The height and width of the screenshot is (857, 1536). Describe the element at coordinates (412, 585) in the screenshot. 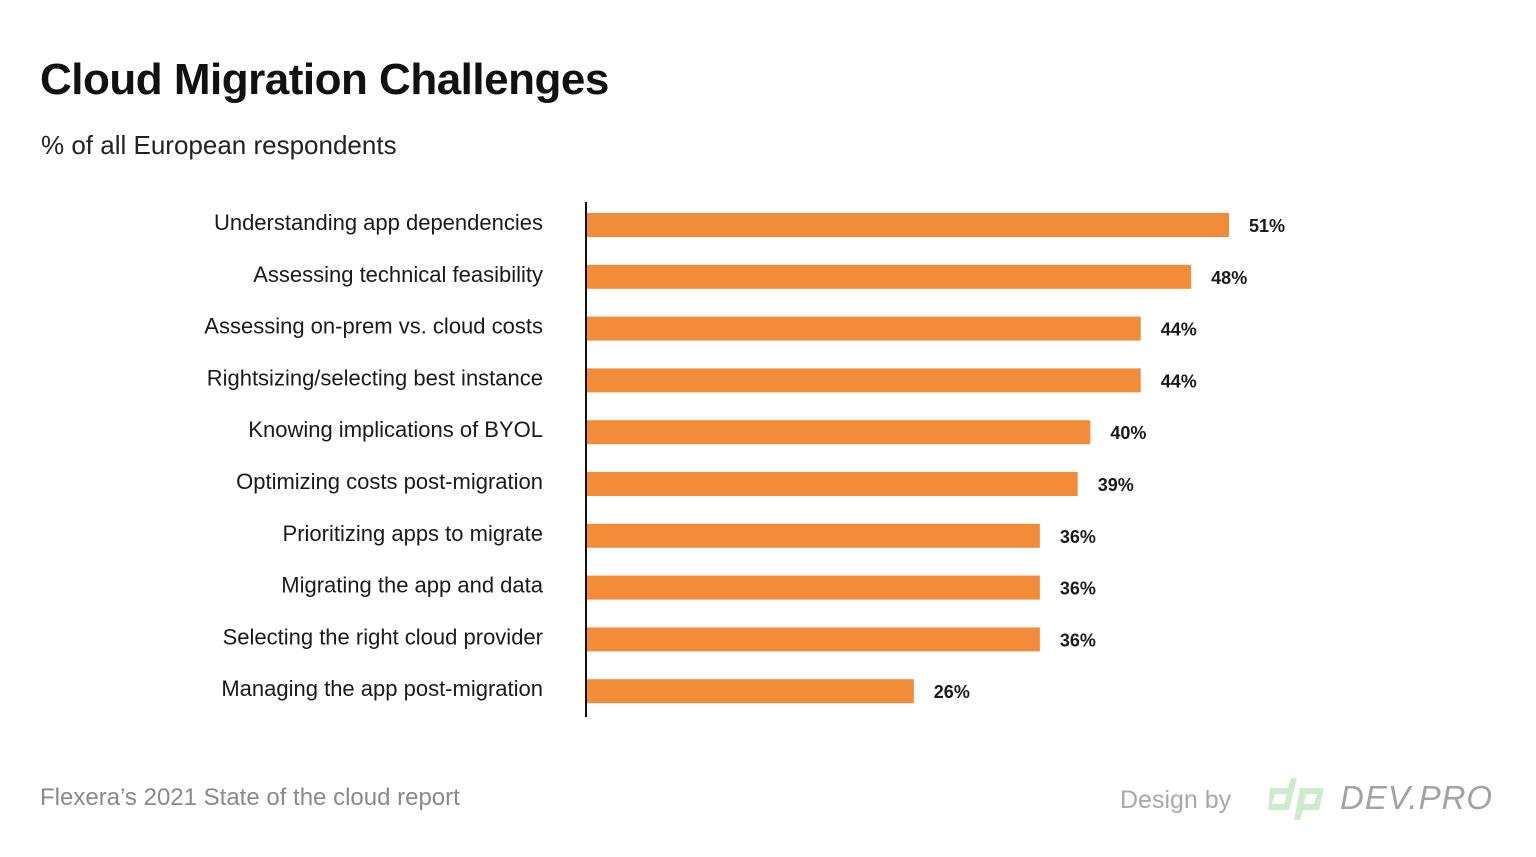

I see `category-label: Migrating the app and data` at that location.